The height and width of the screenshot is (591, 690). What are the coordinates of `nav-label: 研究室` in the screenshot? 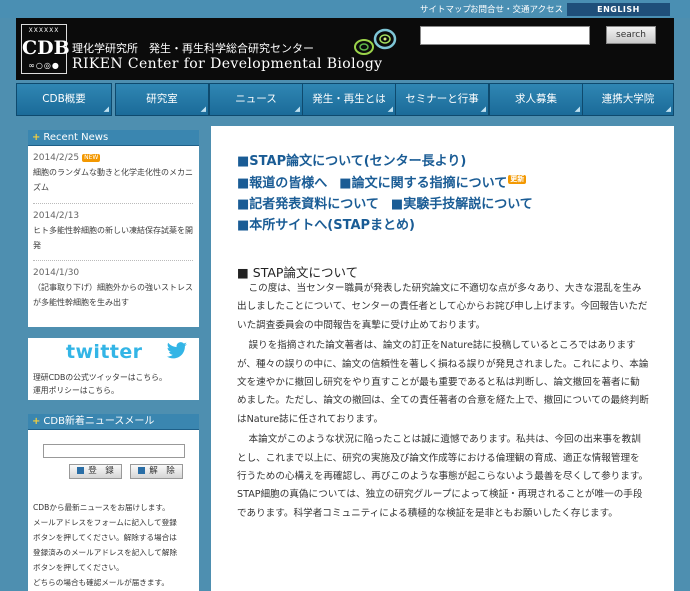 It's located at (162, 99).